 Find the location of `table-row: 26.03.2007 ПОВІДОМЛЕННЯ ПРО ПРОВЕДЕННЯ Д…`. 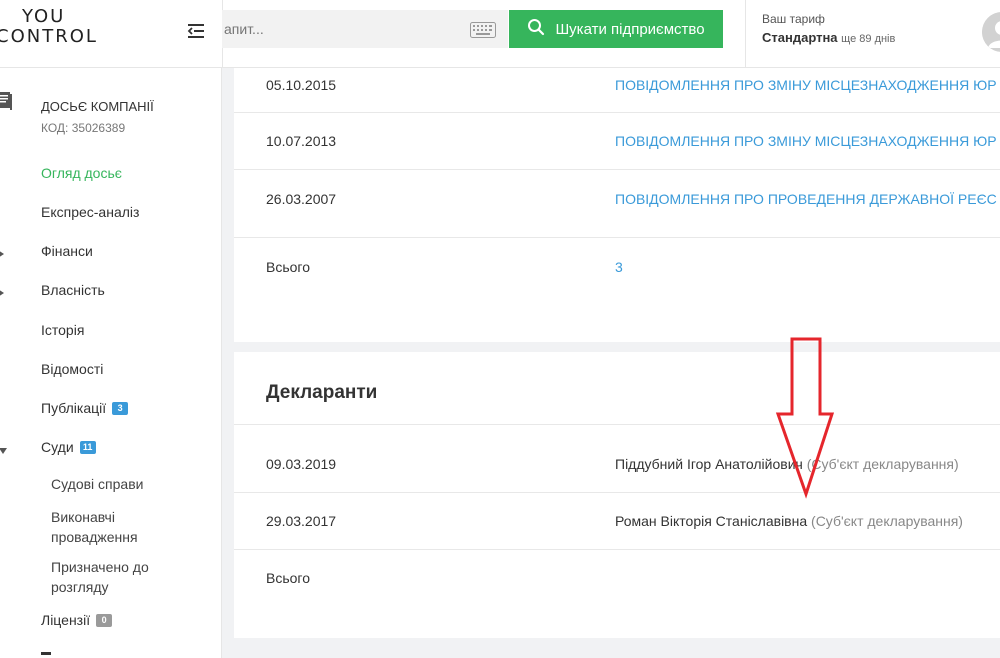

table-row: 26.03.2007 ПОВІДОМЛЕННЯ ПРО ПРОВЕДЕННЯ Д… is located at coordinates (617, 204).